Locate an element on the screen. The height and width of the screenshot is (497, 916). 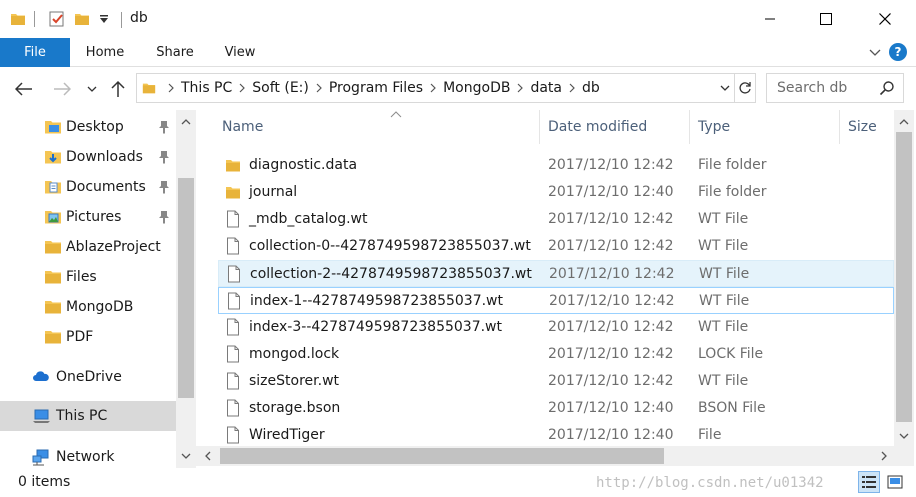
sidebar-item-this-pc: This PC is located at coordinates (88, 416).